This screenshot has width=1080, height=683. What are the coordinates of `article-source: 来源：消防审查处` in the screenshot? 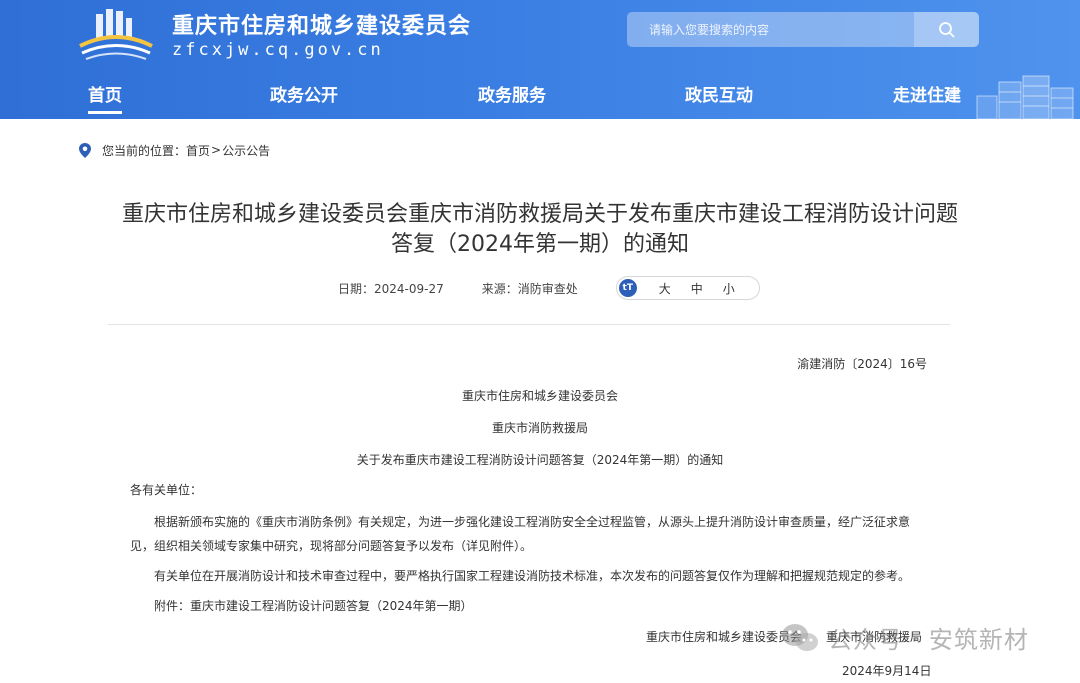 It's located at (529, 288).